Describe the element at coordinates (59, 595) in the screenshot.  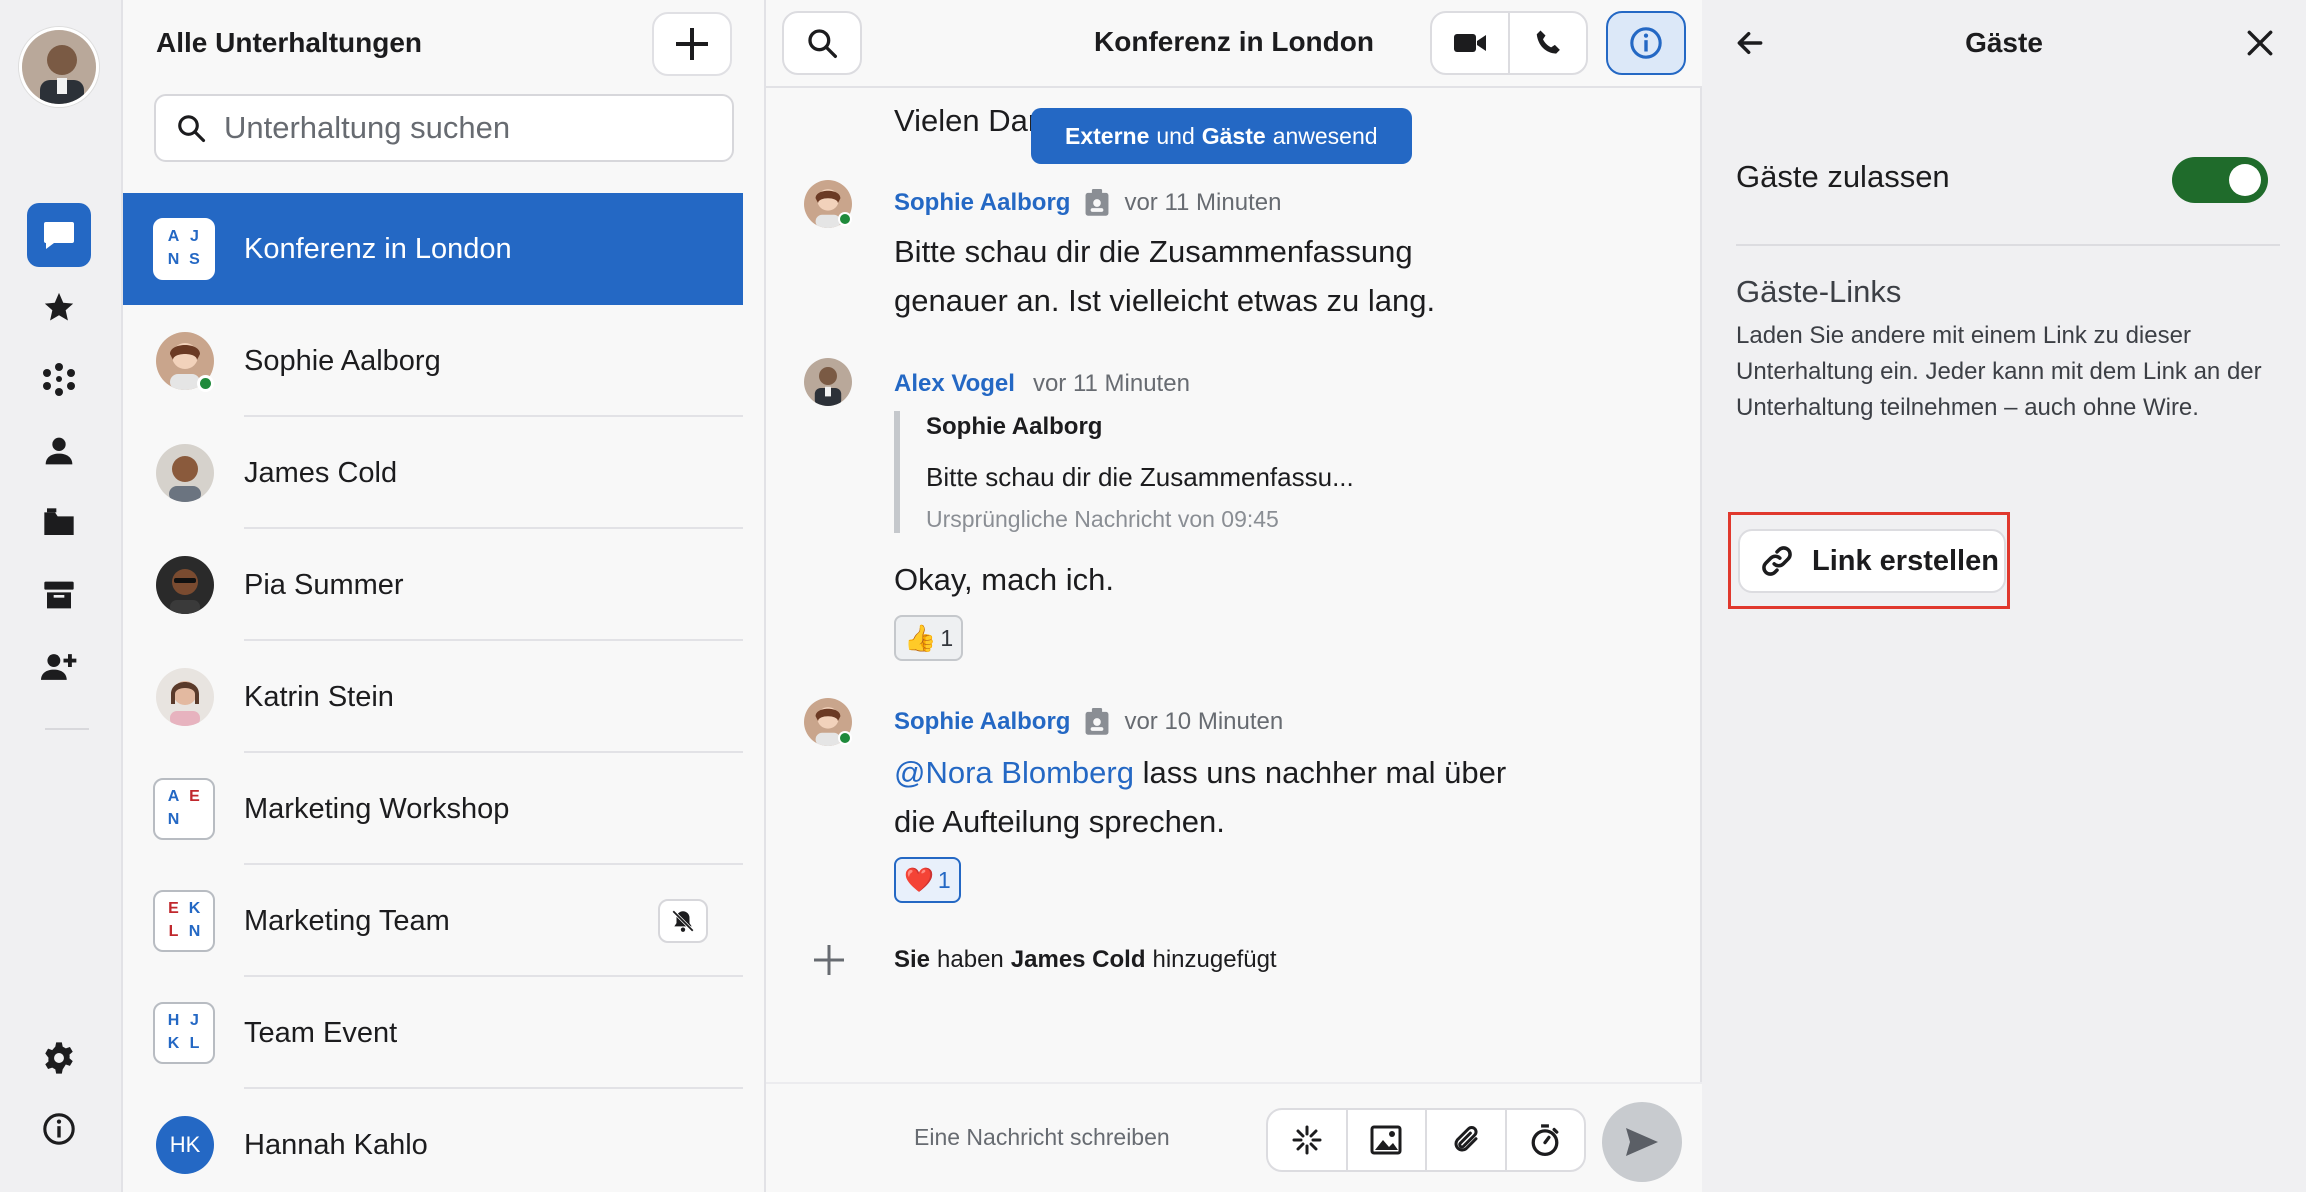
I see `archive-icon` at that location.